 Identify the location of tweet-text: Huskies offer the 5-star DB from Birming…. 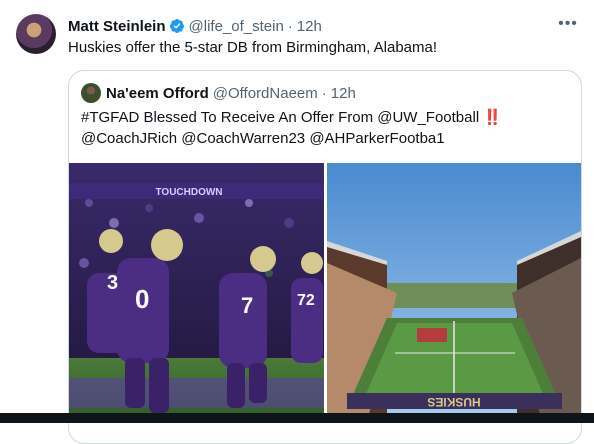
(253, 47).